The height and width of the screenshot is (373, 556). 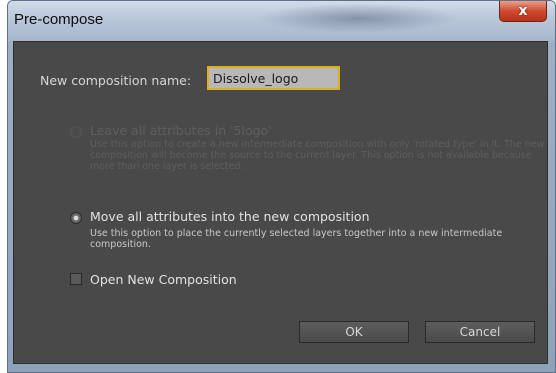 I want to click on ok-button: OK, so click(x=354, y=332).